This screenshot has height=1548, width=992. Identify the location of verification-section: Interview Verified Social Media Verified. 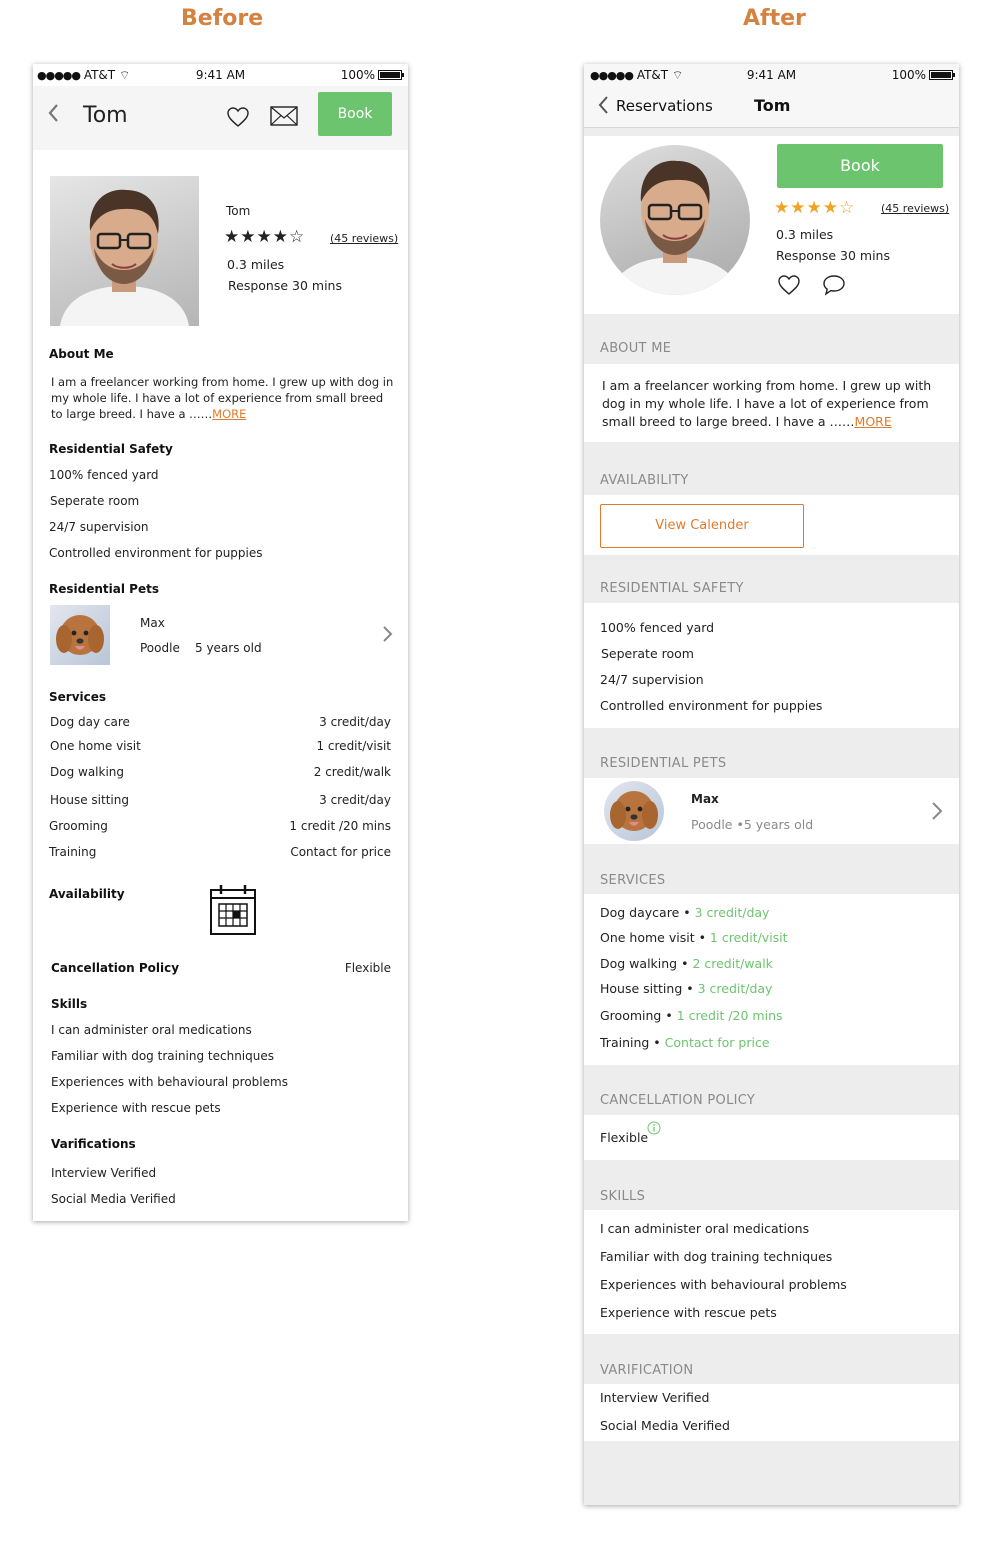
(771, 1412).